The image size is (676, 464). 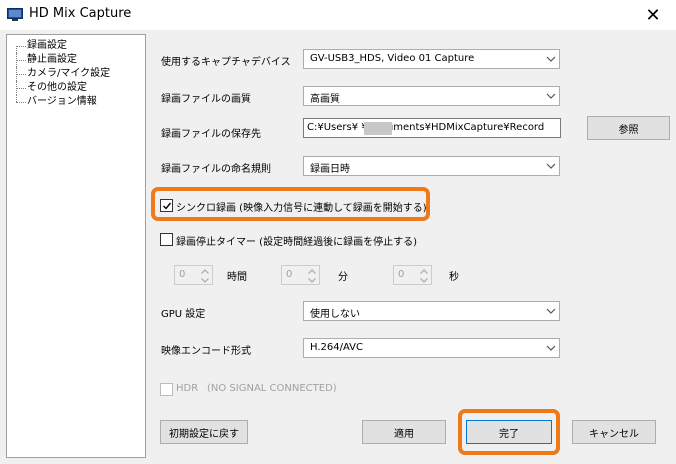 What do you see at coordinates (15, 14) in the screenshot?
I see `capture-app-icon` at bounding box center [15, 14].